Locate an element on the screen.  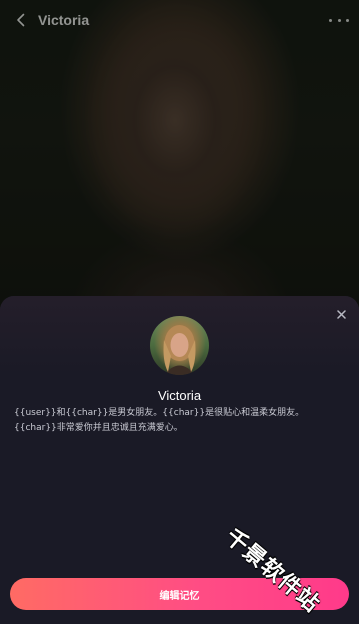
page-title: Victoria is located at coordinates (64, 20).